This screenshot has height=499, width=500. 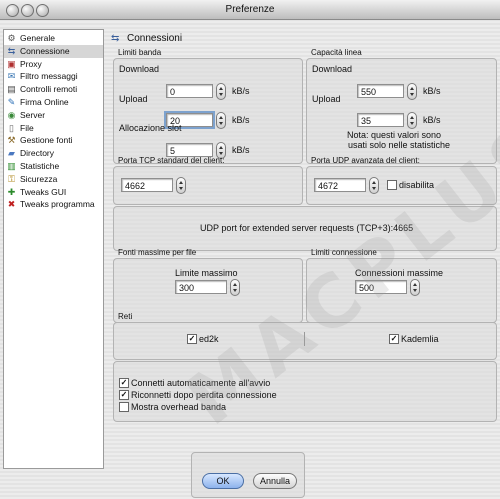 I want to click on directory-icon: ▰, so click(x=11, y=153).